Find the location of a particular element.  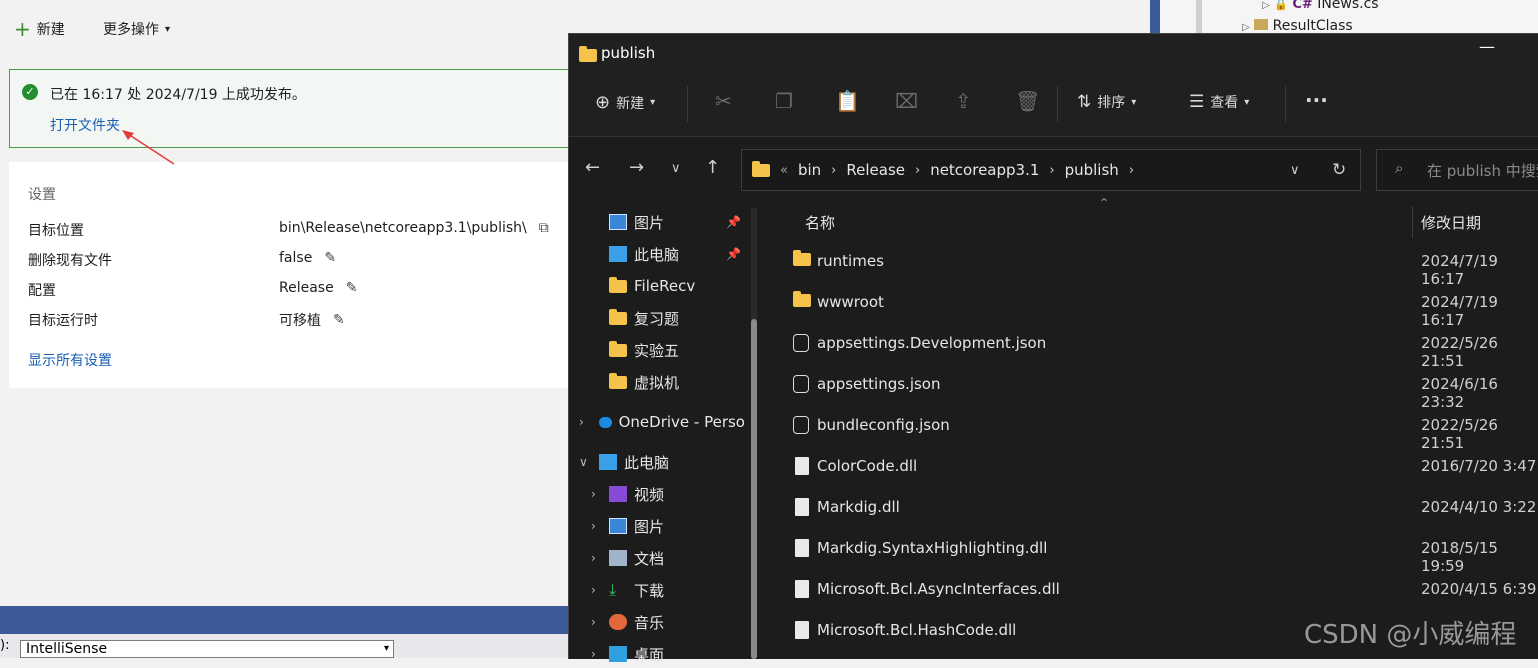

nav-item-vm: 虚拟机 is located at coordinates (664, 382).